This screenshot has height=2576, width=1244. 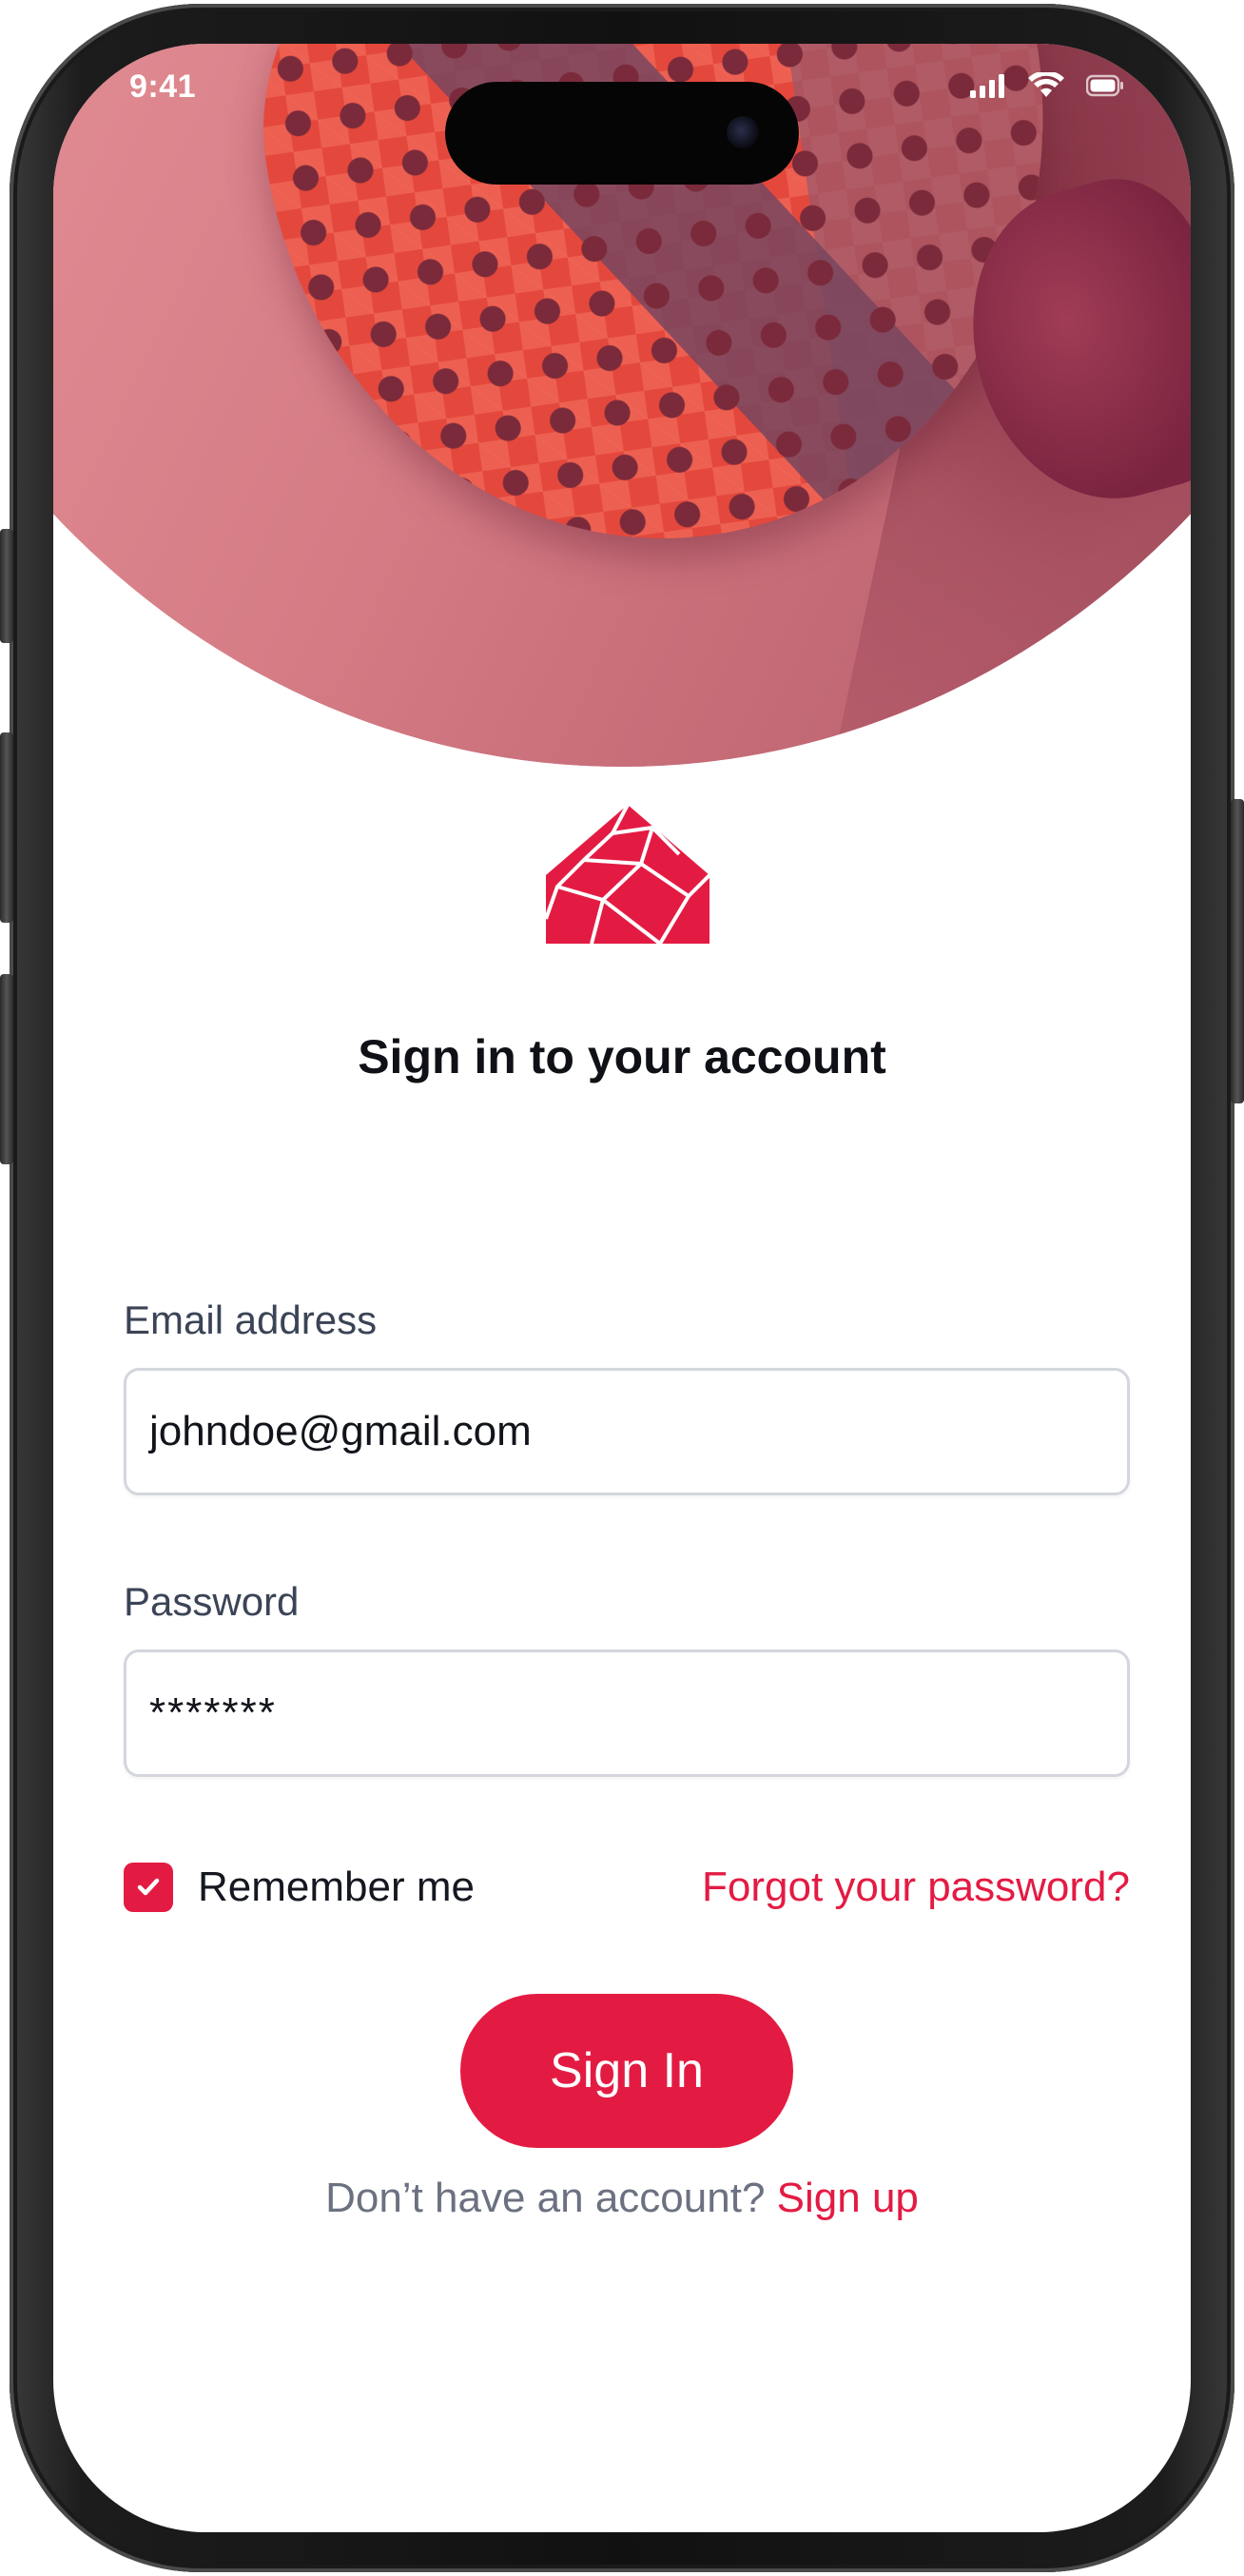 I want to click on dynamic-island, so click(x=622, y=133).